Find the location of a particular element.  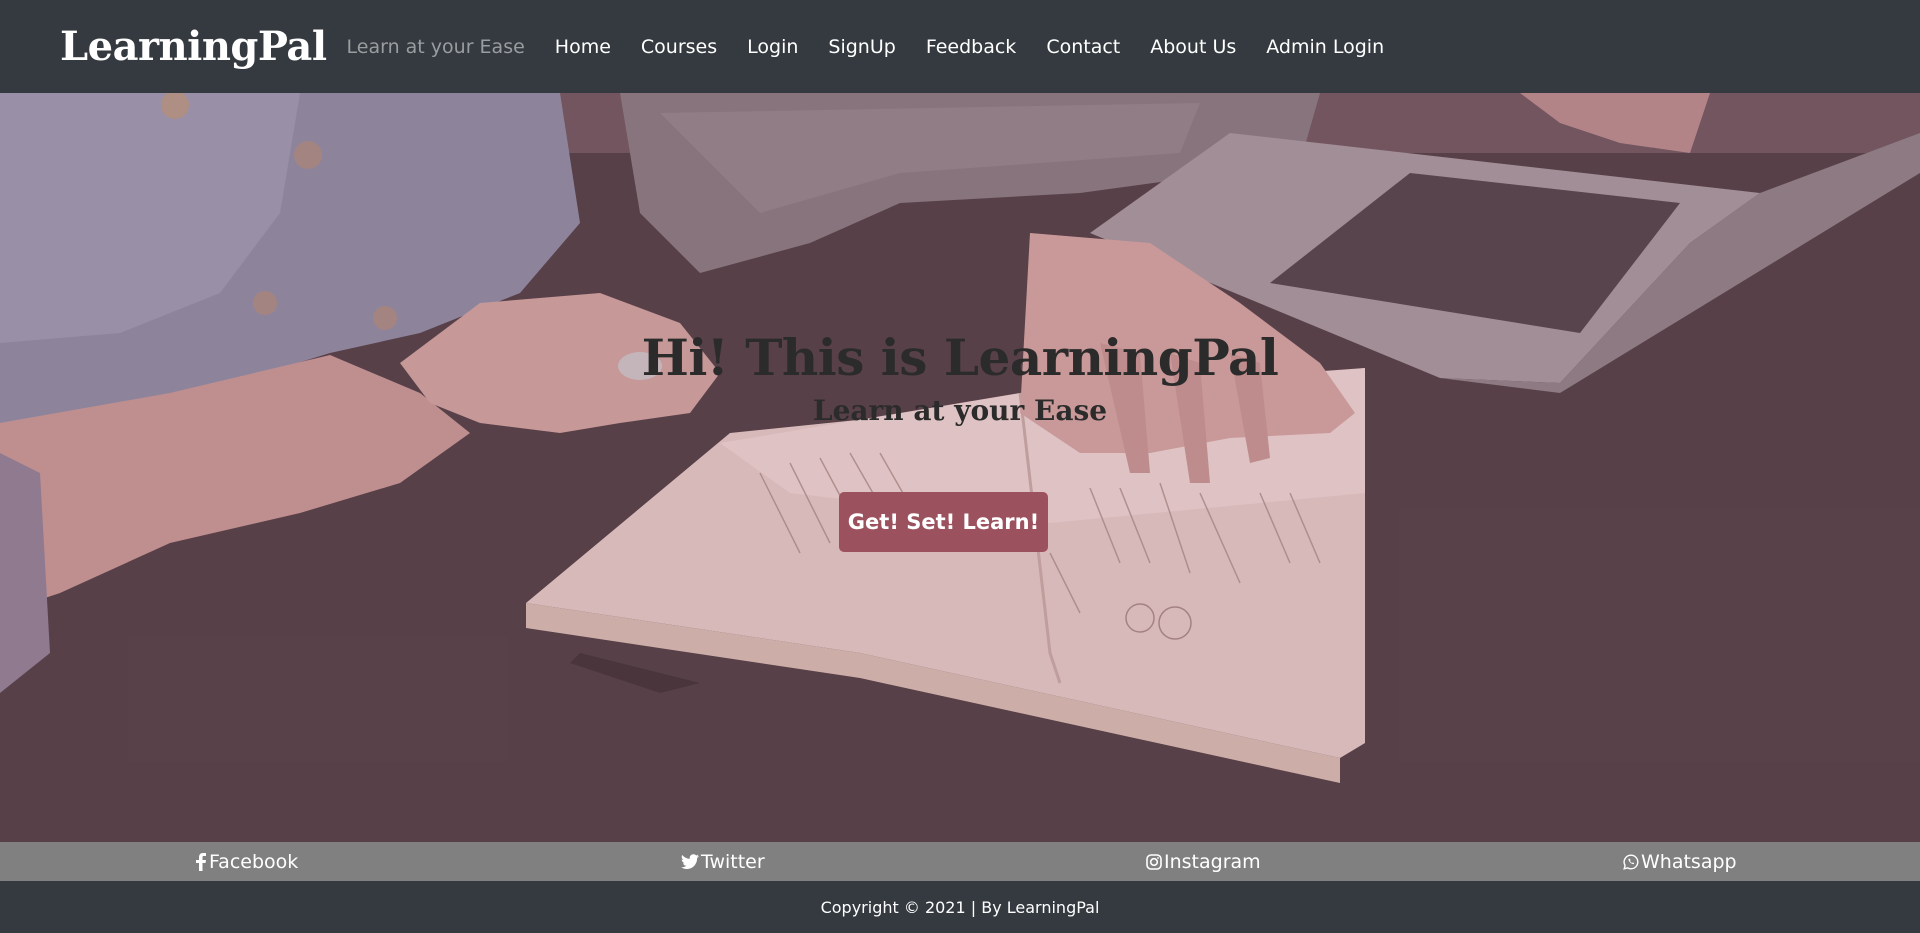

social-link-facebook: Facebook is located at coordinates (246, 861).